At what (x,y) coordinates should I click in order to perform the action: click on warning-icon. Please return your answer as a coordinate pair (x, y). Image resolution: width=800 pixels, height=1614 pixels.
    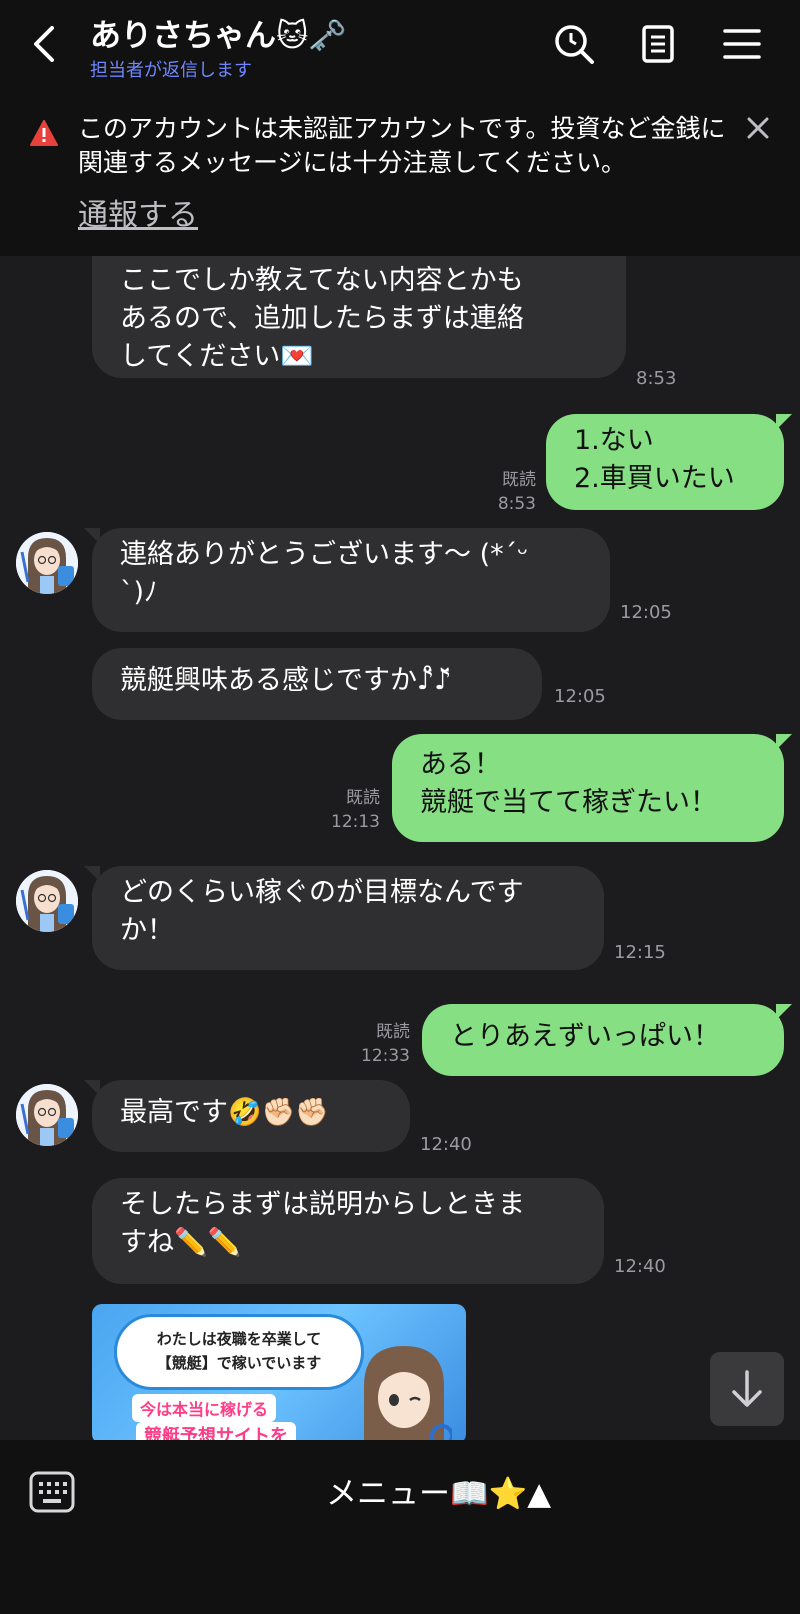
    Looking at the image, I should click on (44, 133).